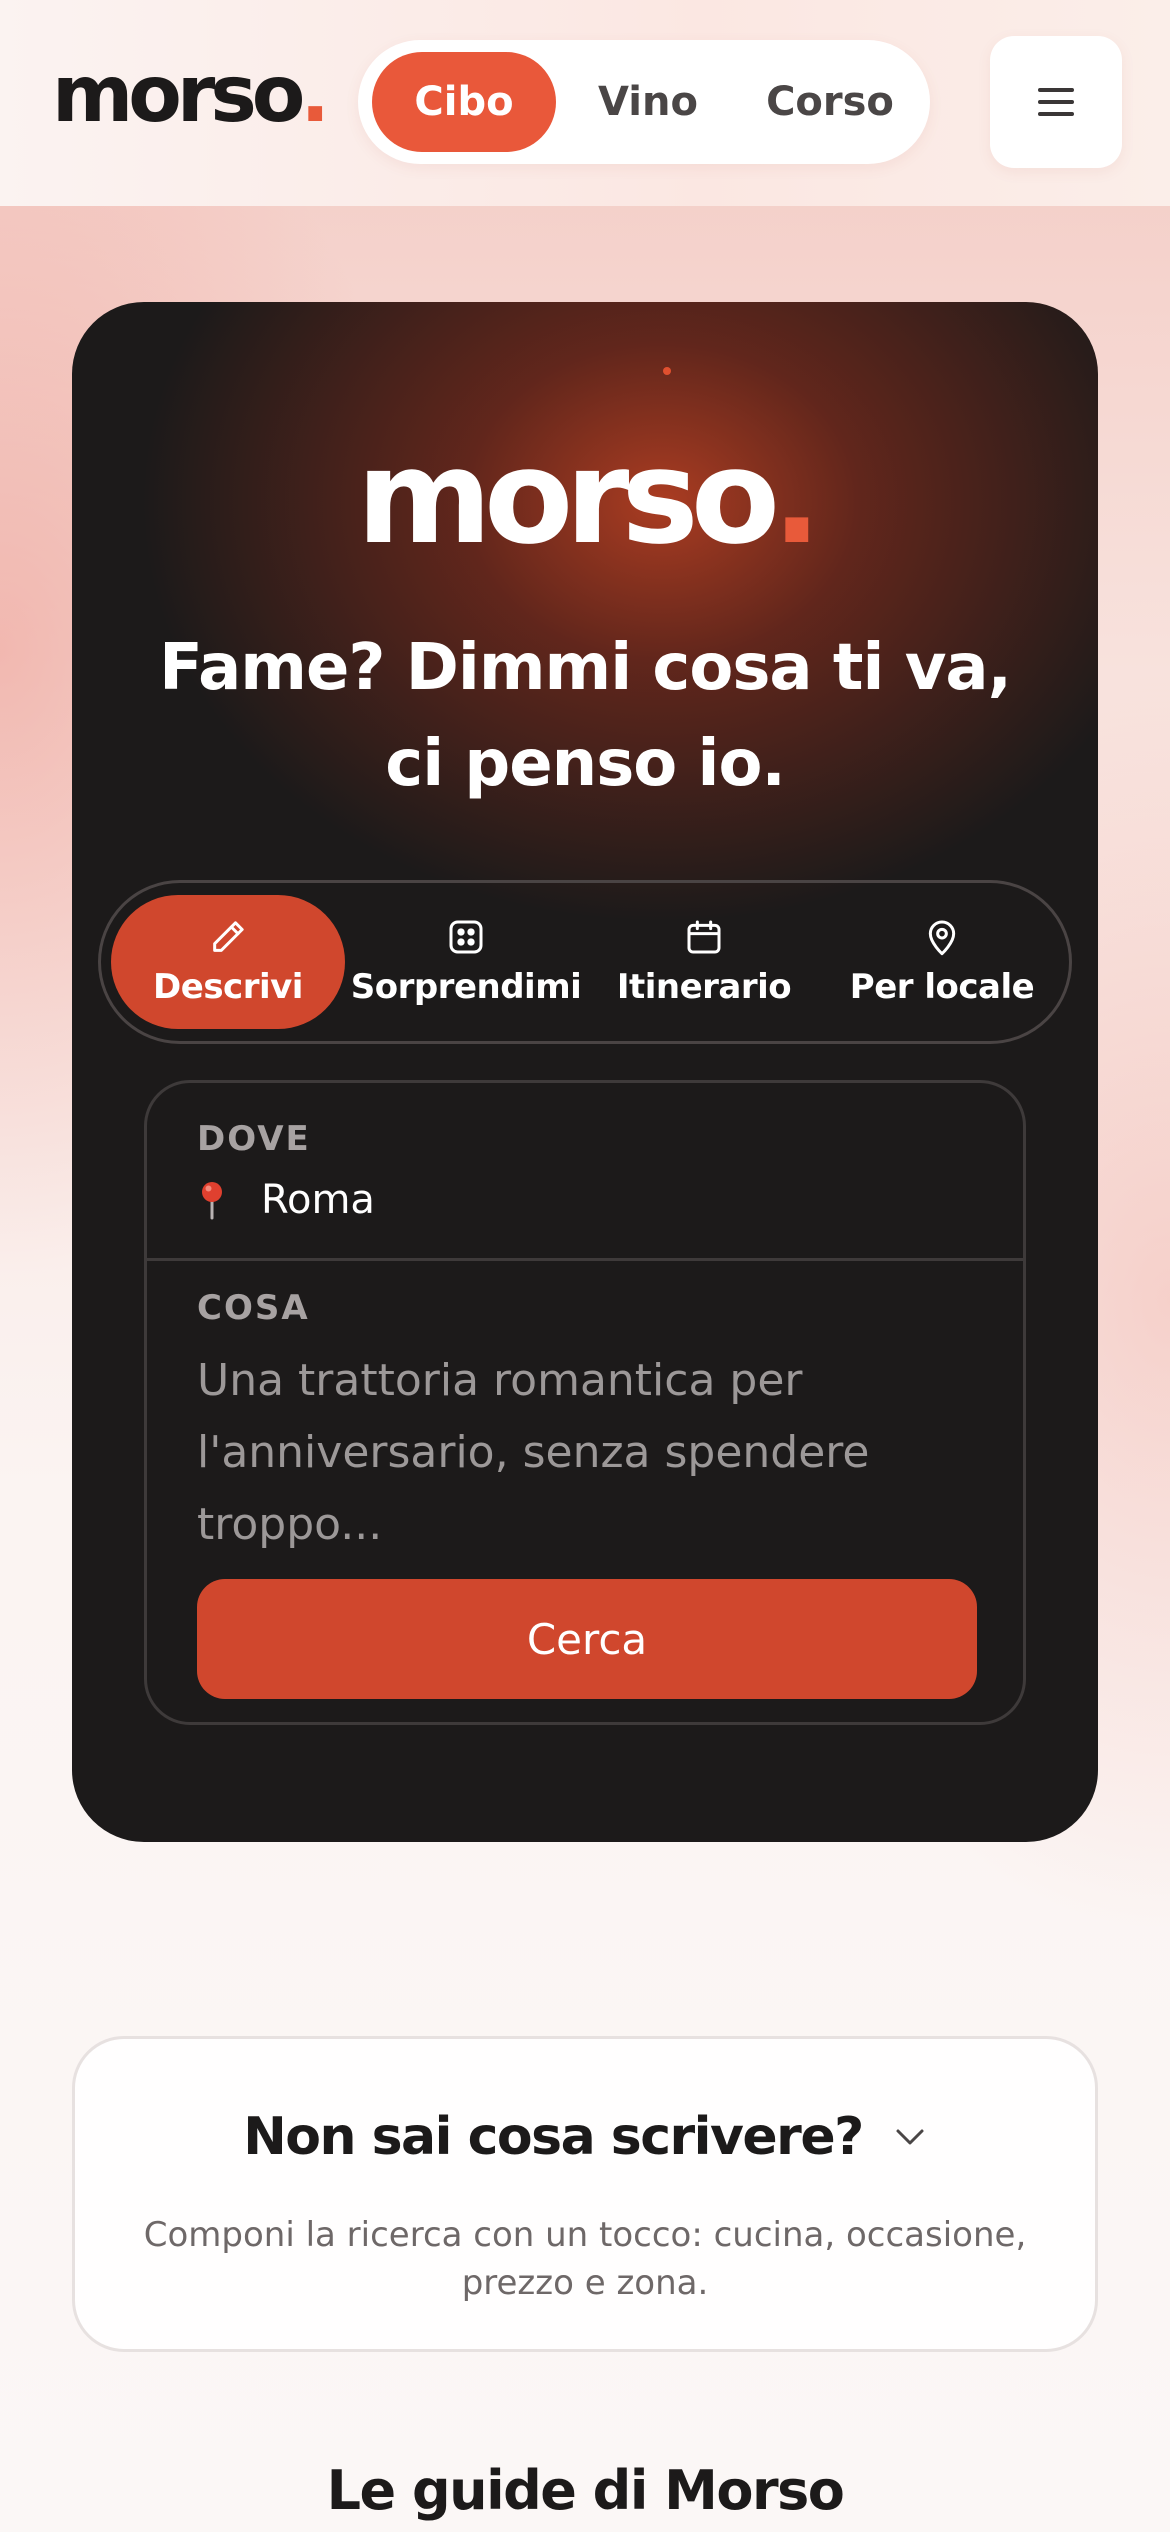 The height and width of the screenshot is (2532, 1170). I want to click on dice-icon, so click(466, 937).